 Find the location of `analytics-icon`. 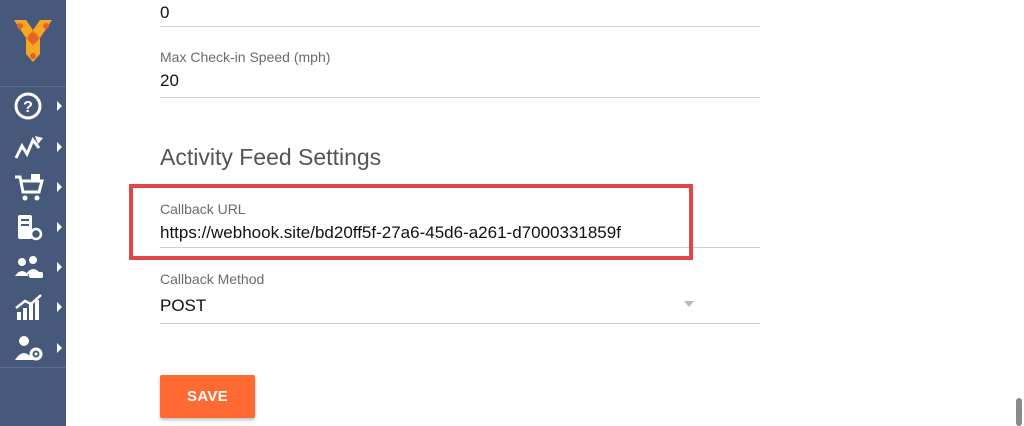

analytics-icon is located at coordinates (28, 307).